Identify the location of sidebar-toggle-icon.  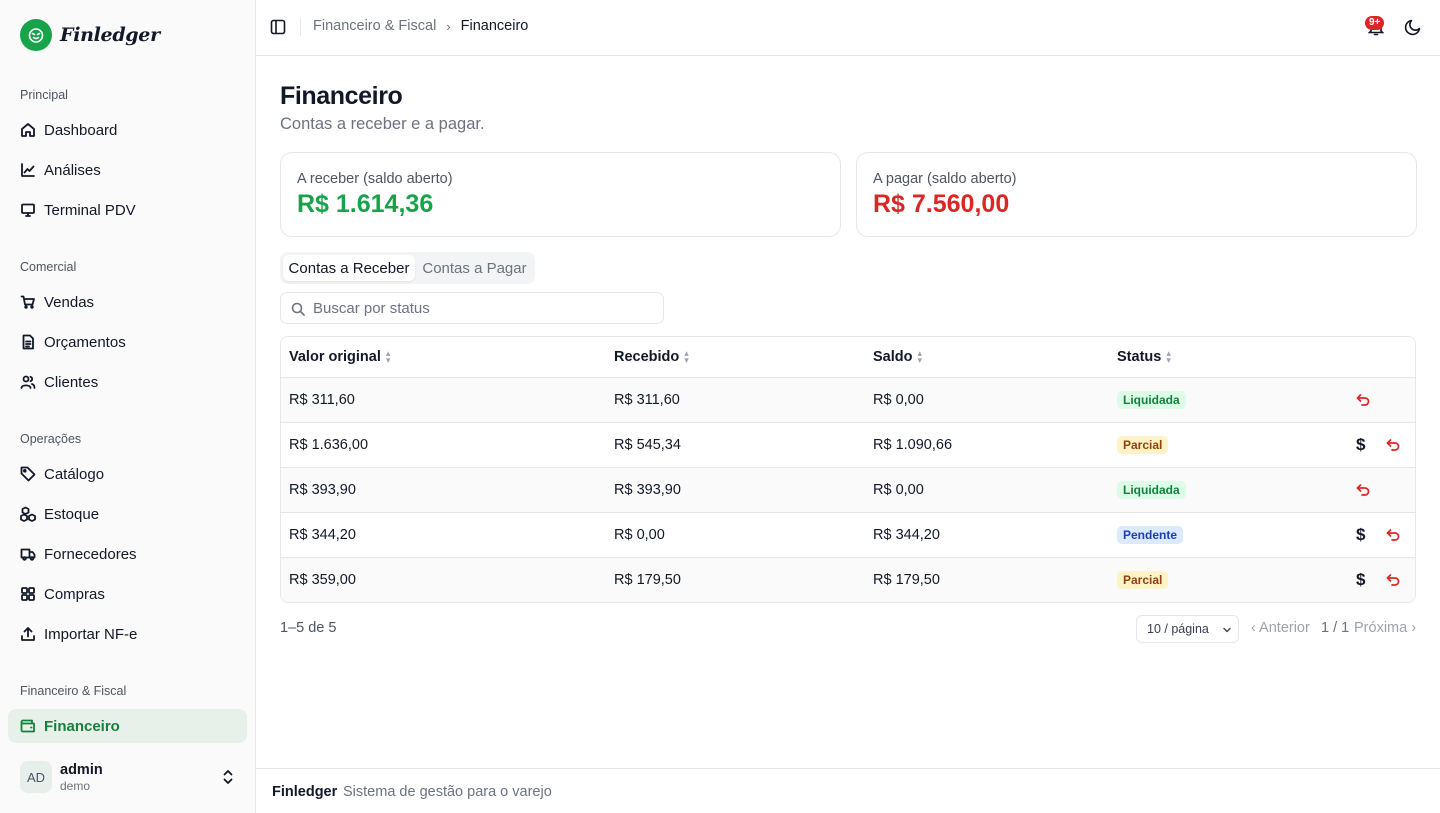
(278, 27).